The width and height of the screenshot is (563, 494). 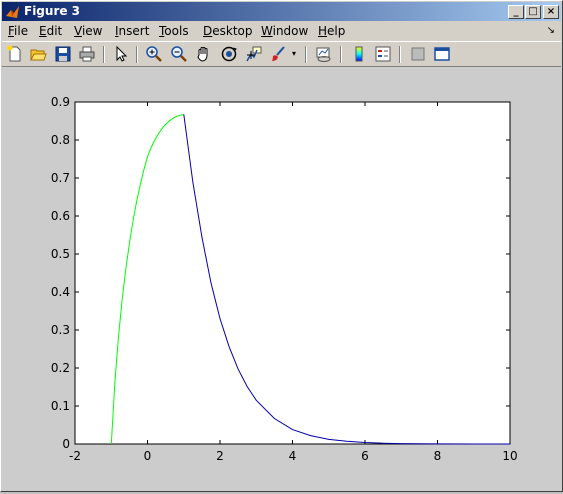 I want to click on y-tick-label: 0.5, so click(x=60, y=254).